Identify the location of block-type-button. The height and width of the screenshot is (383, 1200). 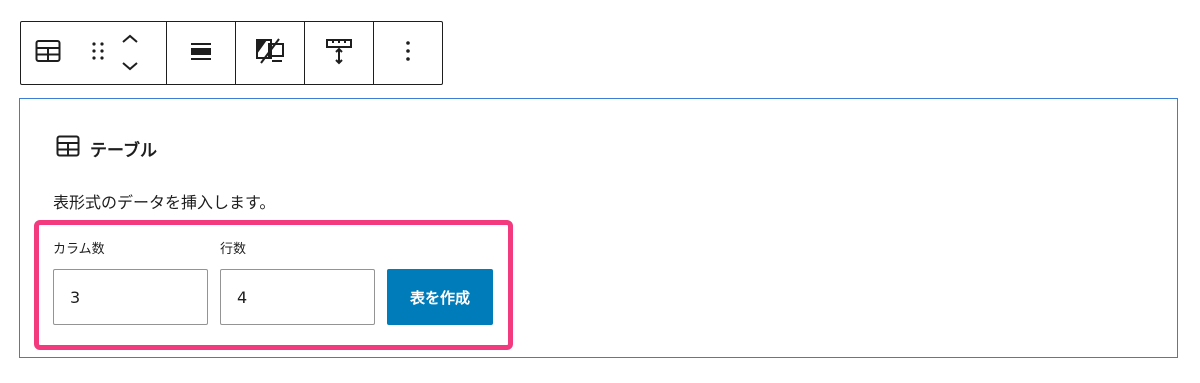
(48, 53).